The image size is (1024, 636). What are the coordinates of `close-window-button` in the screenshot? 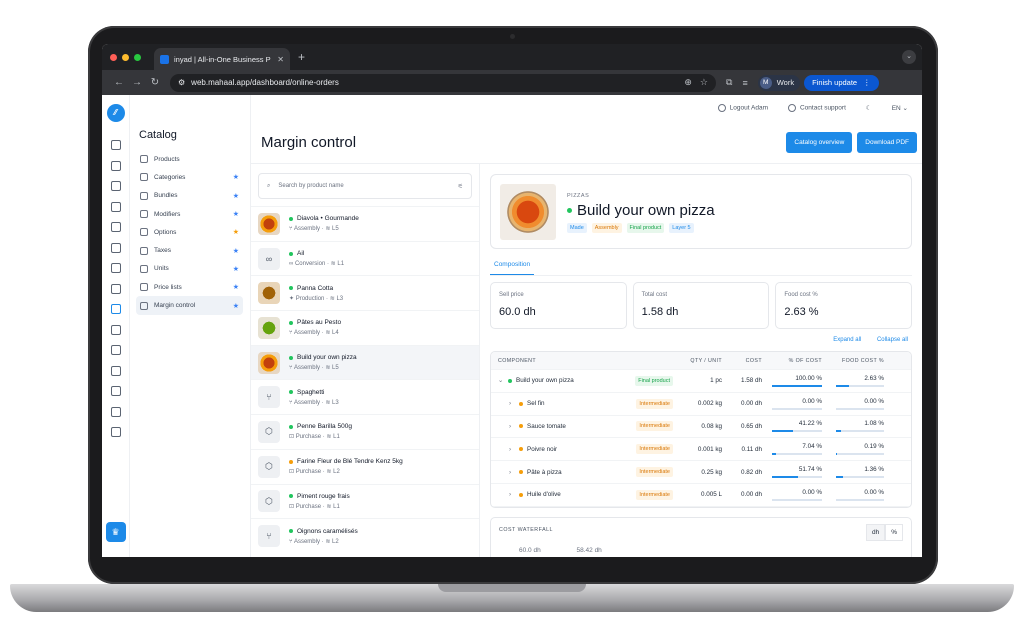 It's located at (113, 57).